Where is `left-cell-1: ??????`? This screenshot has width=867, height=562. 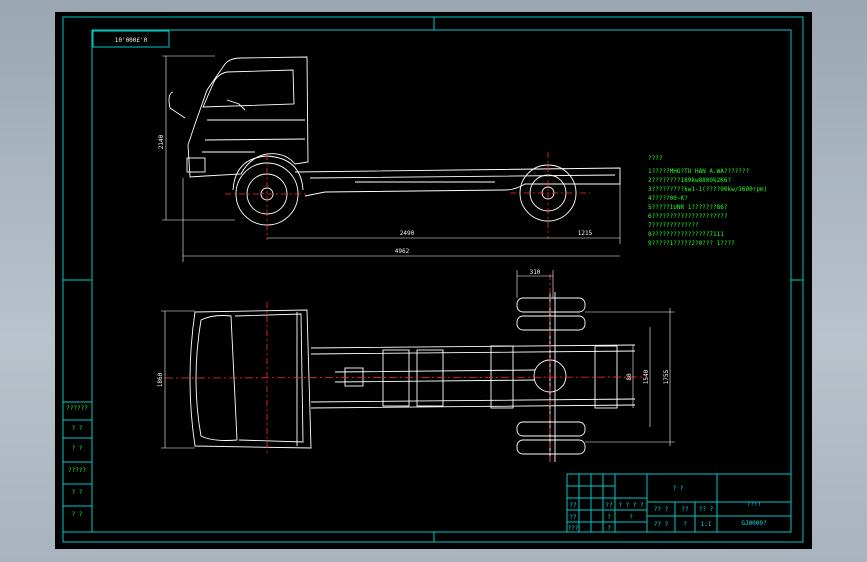
left-cell-1: ?????? is located at coordinates (77, 408).